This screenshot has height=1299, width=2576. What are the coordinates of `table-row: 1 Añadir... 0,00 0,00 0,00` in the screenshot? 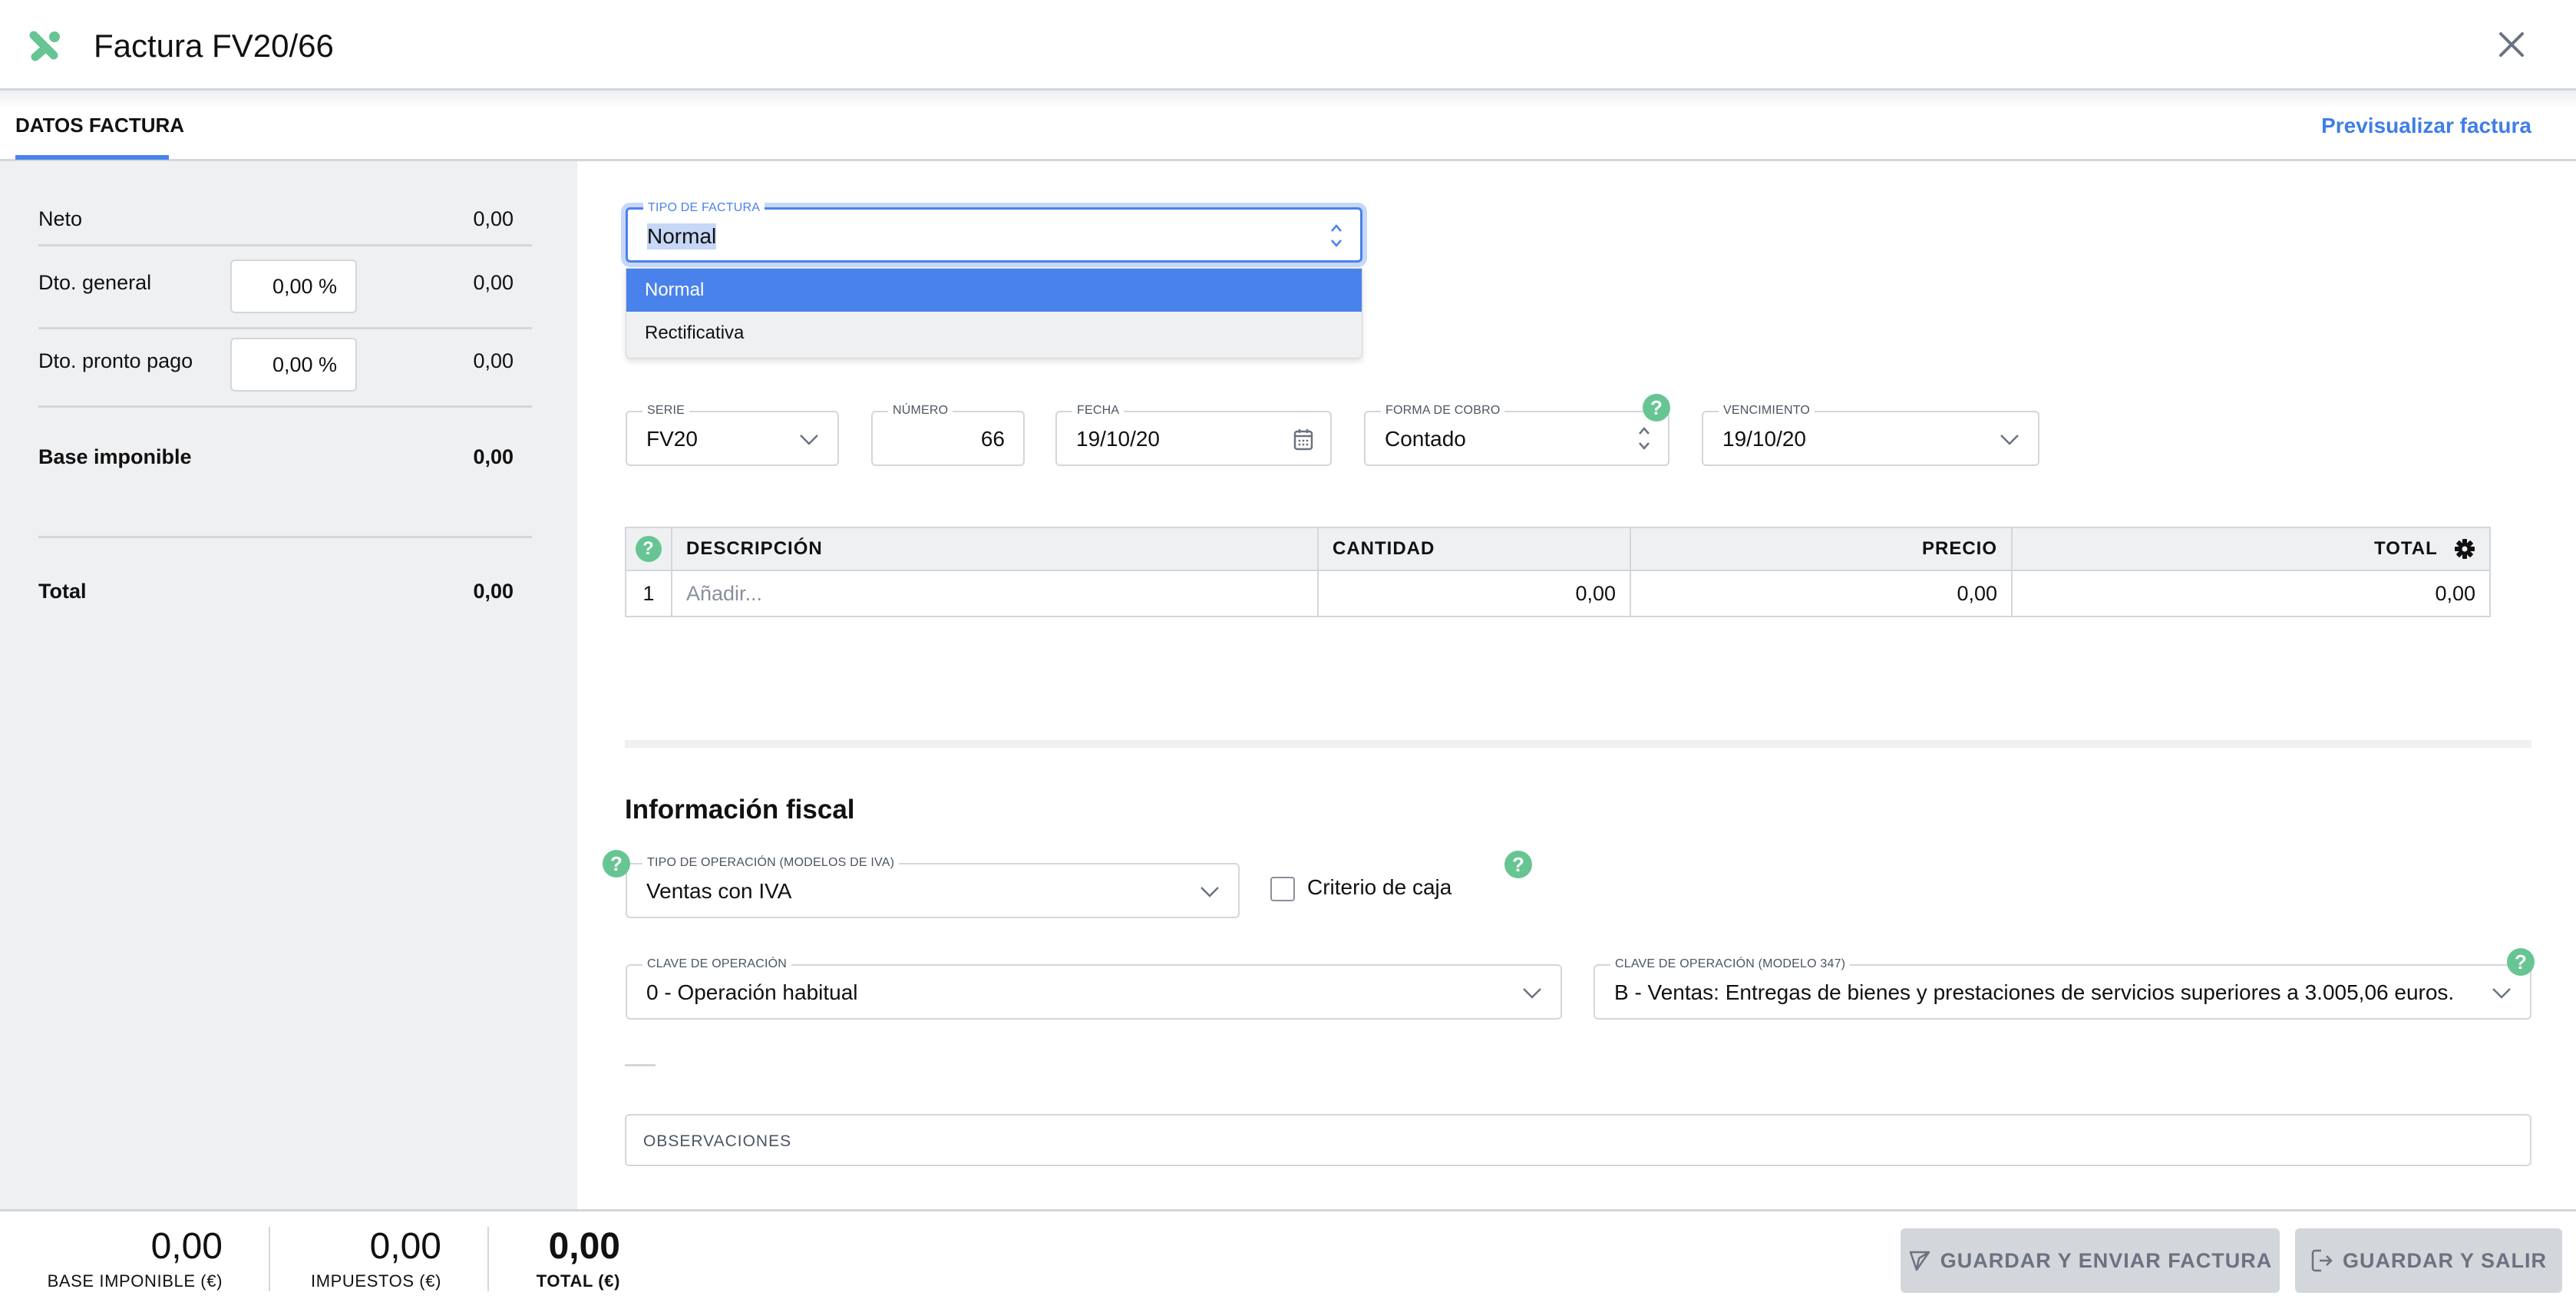 It's located at (1558, 593).